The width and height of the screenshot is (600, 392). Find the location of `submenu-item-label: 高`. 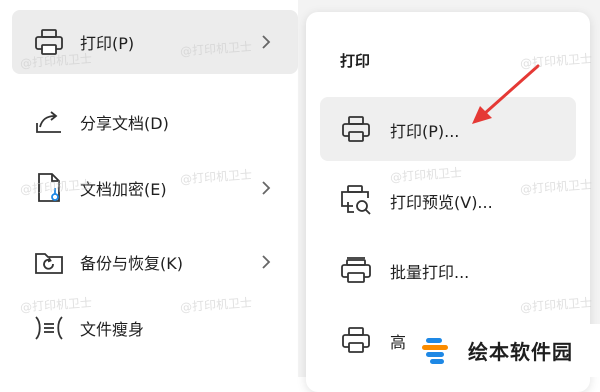

submenu-item-label: 高 is located at coordinates (398, 342).